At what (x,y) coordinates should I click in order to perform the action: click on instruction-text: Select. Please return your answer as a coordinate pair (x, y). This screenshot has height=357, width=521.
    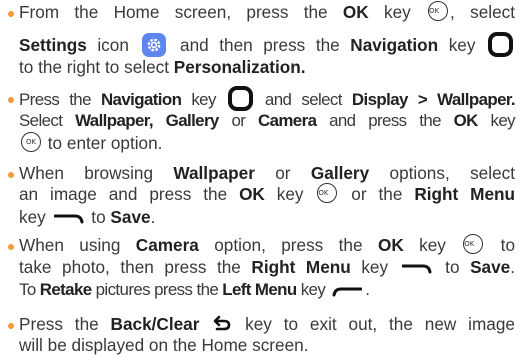
    Looking at the image, I should click on (47, 120).